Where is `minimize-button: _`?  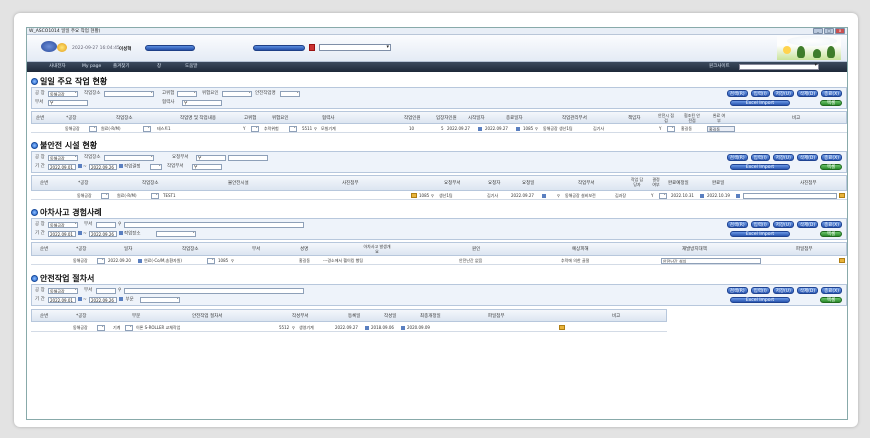 minimize-button: _ is located at coordinates (818, 31).